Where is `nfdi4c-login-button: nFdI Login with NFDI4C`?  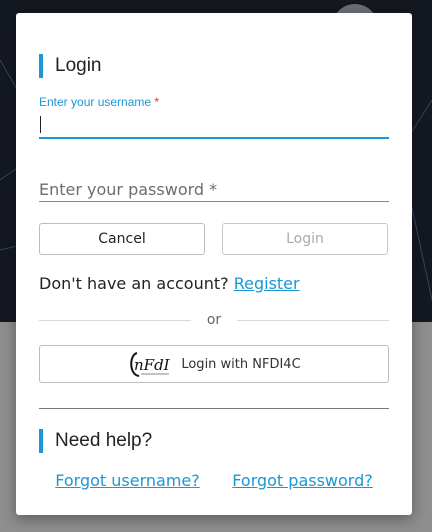
nfdi4c-login-button: nFdI Login with NFDI4C is located at coordinates (214, 364).